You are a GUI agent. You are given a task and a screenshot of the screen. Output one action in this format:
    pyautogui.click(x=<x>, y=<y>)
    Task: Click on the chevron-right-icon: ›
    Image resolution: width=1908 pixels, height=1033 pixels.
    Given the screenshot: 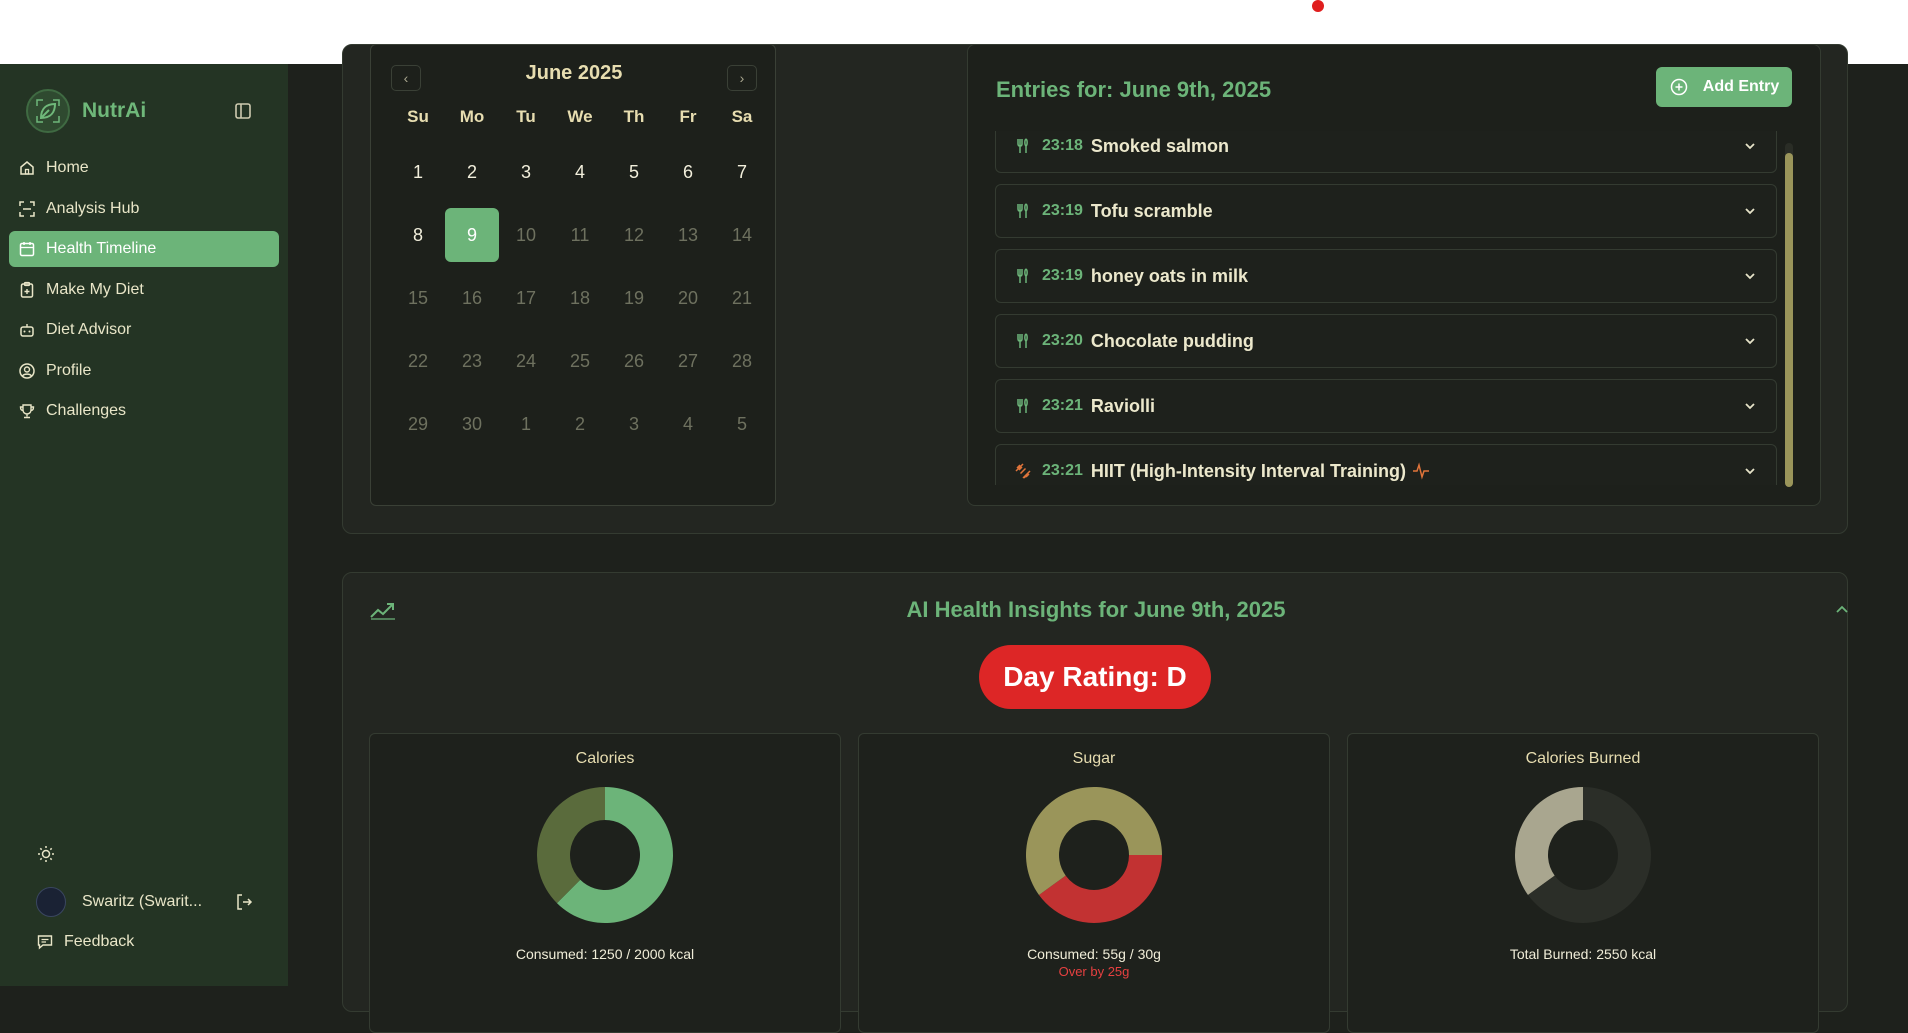 What is the action you would take?
    pyautogui.click(x=742, y=78)
    